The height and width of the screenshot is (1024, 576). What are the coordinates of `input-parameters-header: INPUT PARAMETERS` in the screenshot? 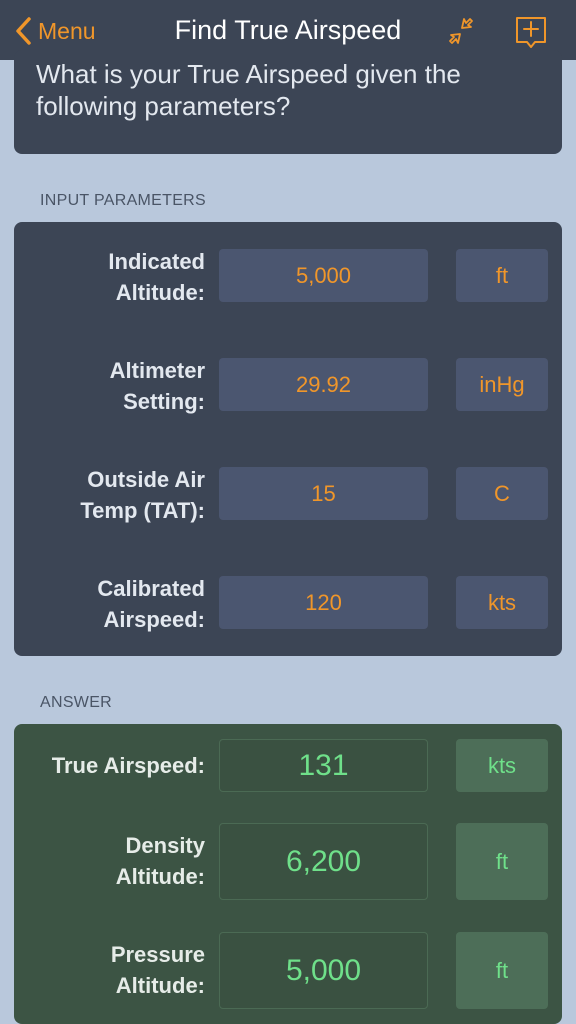 It's located at (123, 200).